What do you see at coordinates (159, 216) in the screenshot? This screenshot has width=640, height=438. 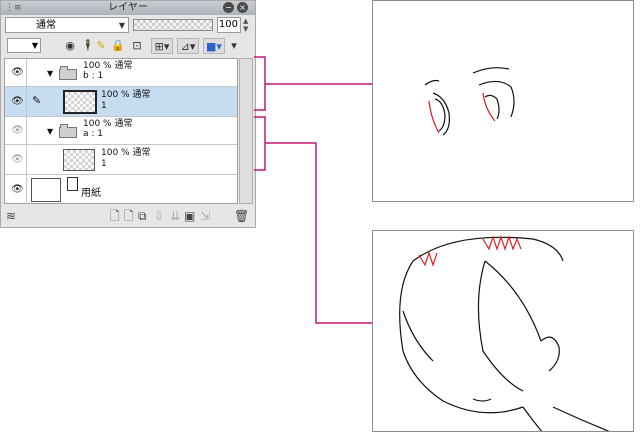 I see `transfer-down-icon: ⇩` at bounding box center [159, 216].